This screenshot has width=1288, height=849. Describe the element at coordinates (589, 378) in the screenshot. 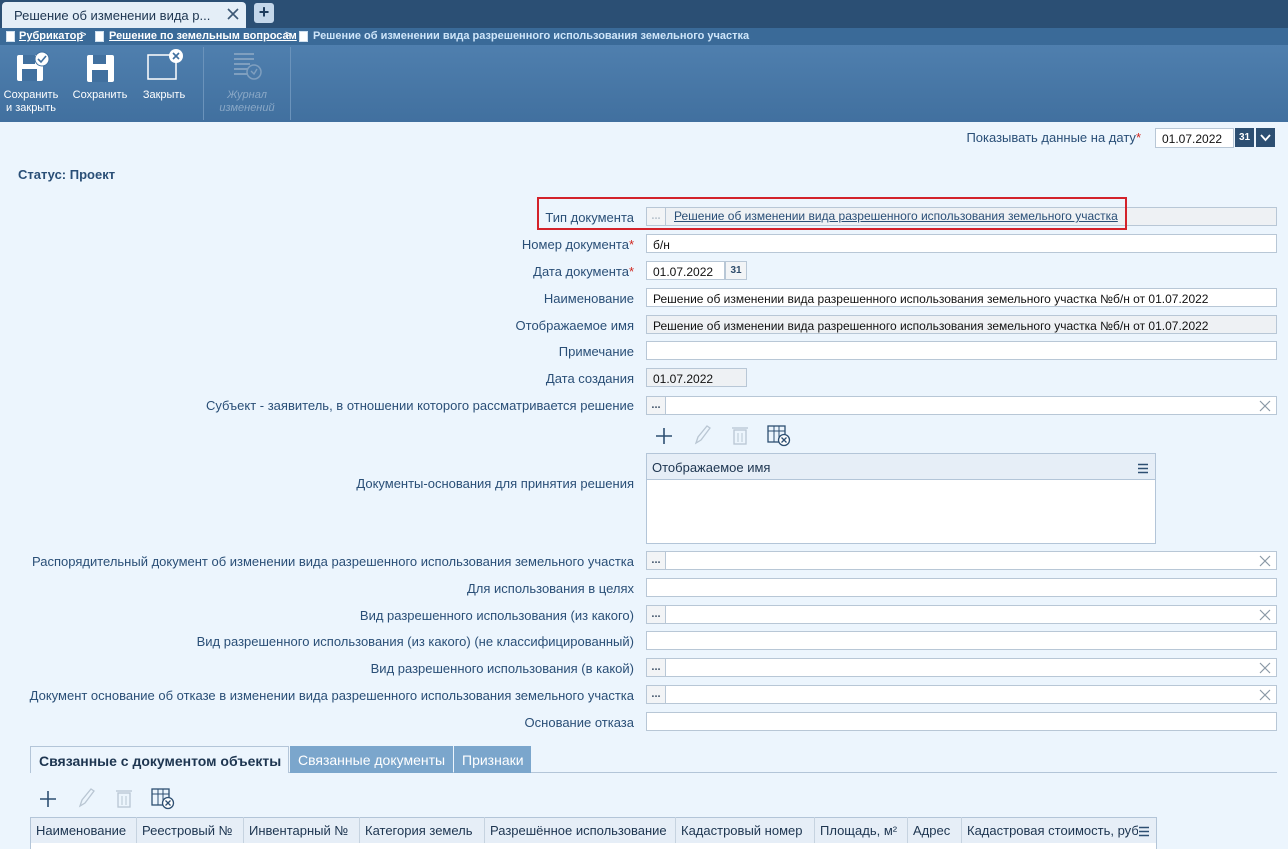

I see `created-date-label: Дата создания` at that location.